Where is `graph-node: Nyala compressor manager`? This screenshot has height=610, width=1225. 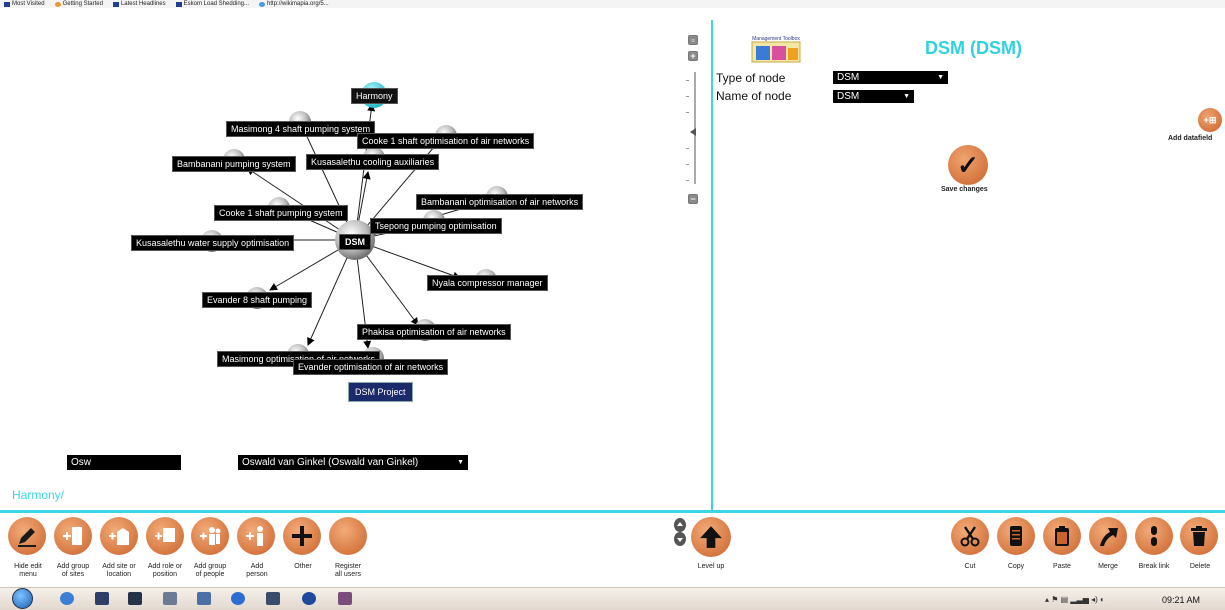 graph-node: Nyala compressor manager is located at coordinates (487, 283).